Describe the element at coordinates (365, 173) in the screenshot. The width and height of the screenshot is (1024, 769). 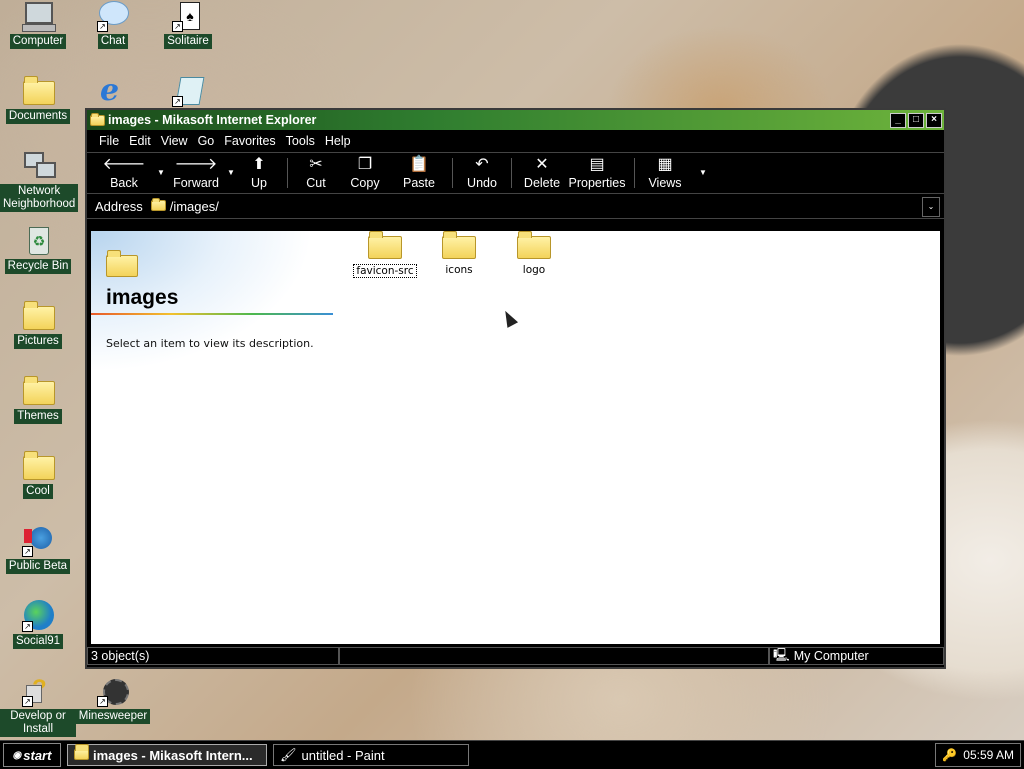
I see `copy-button: ❐ Copy` at that location.